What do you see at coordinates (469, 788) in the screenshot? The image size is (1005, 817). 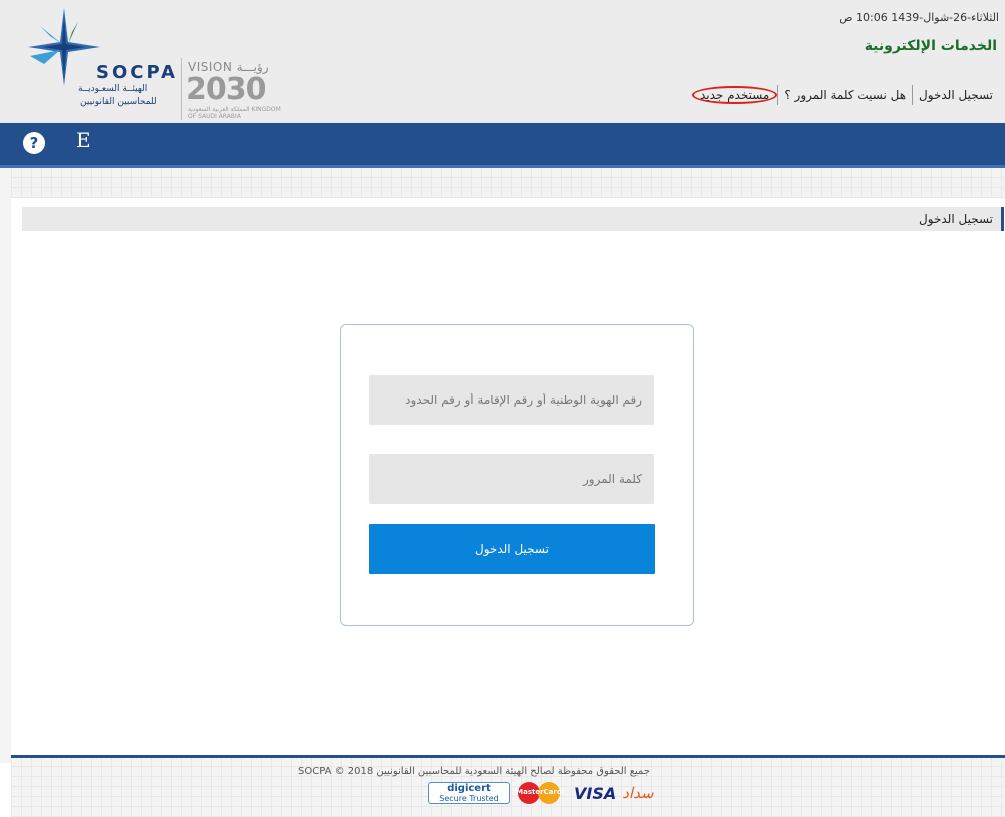 I see `digicert-label: digicert` at bounding box center [469, 788].